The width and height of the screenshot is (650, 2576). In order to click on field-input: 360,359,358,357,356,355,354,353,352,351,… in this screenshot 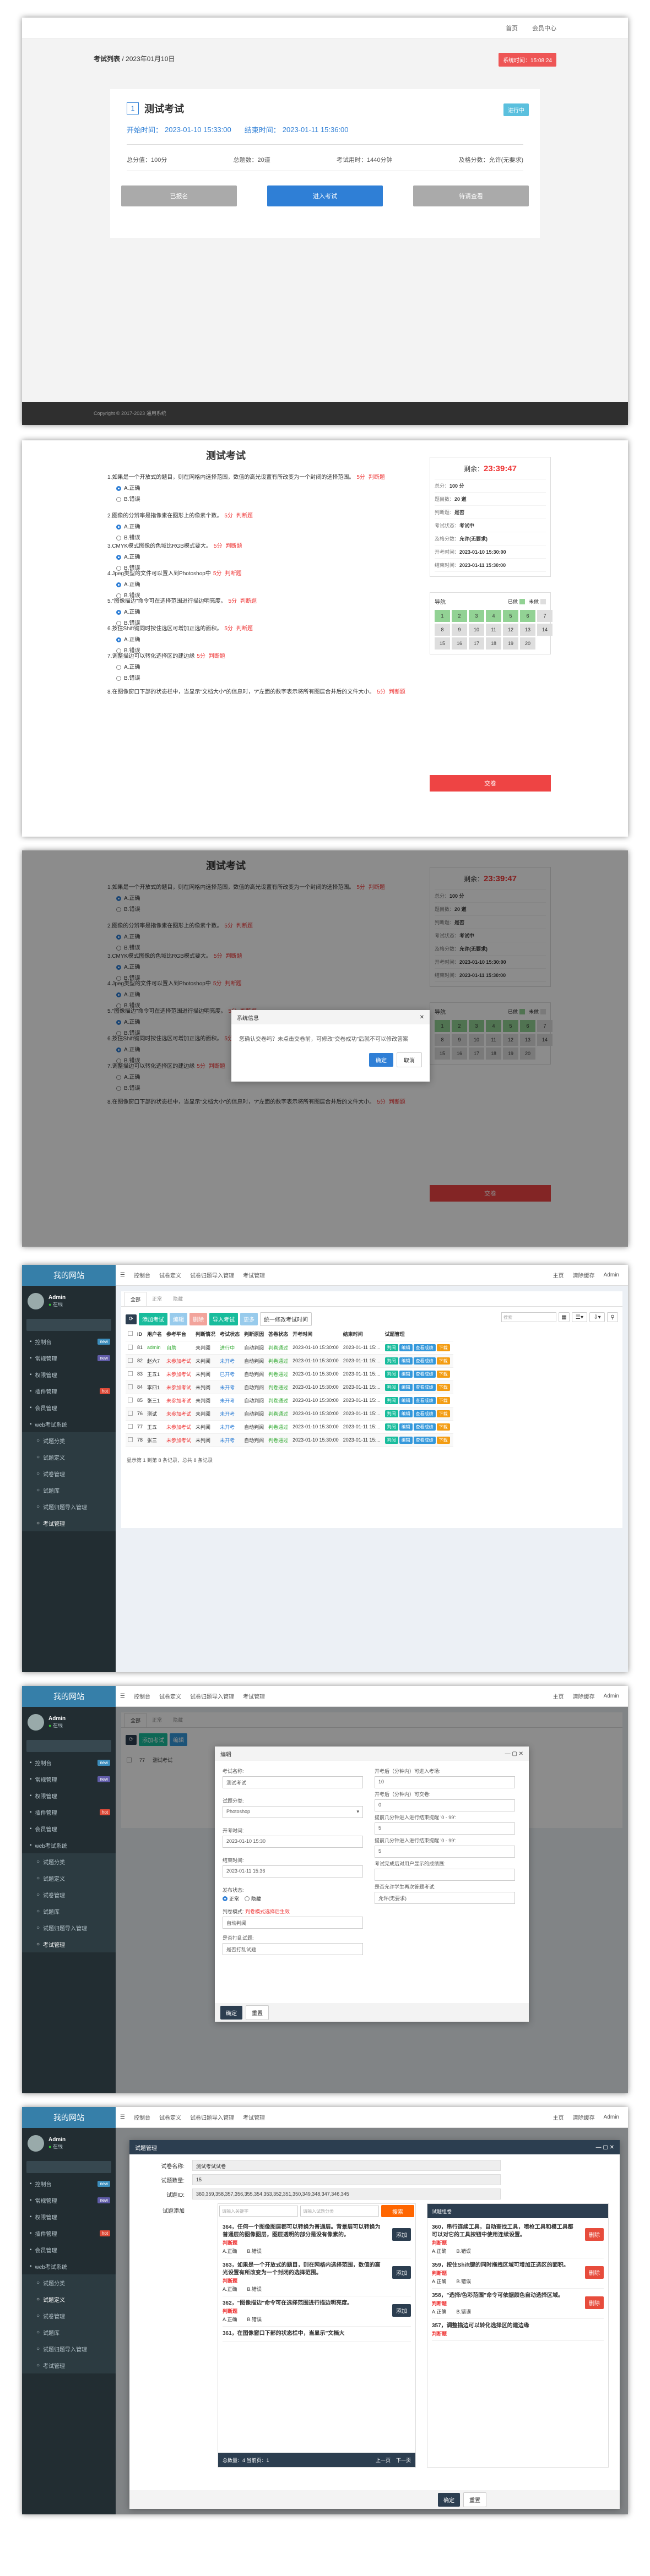, I will do `click(346, 2194)`.